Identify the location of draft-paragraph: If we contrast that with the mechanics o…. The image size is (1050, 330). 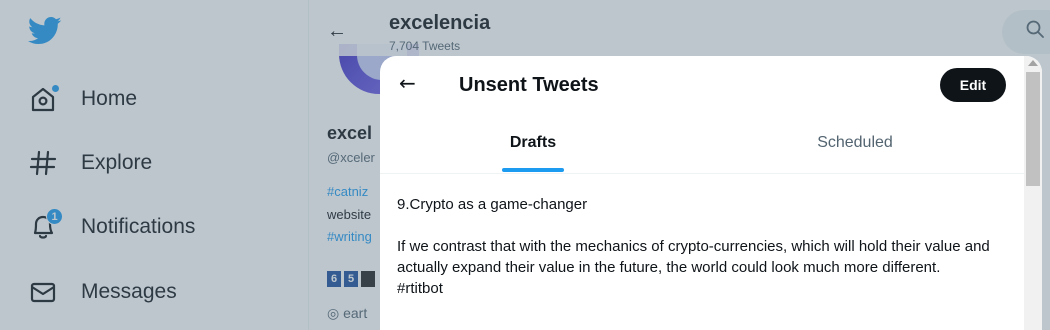
(693, 257).